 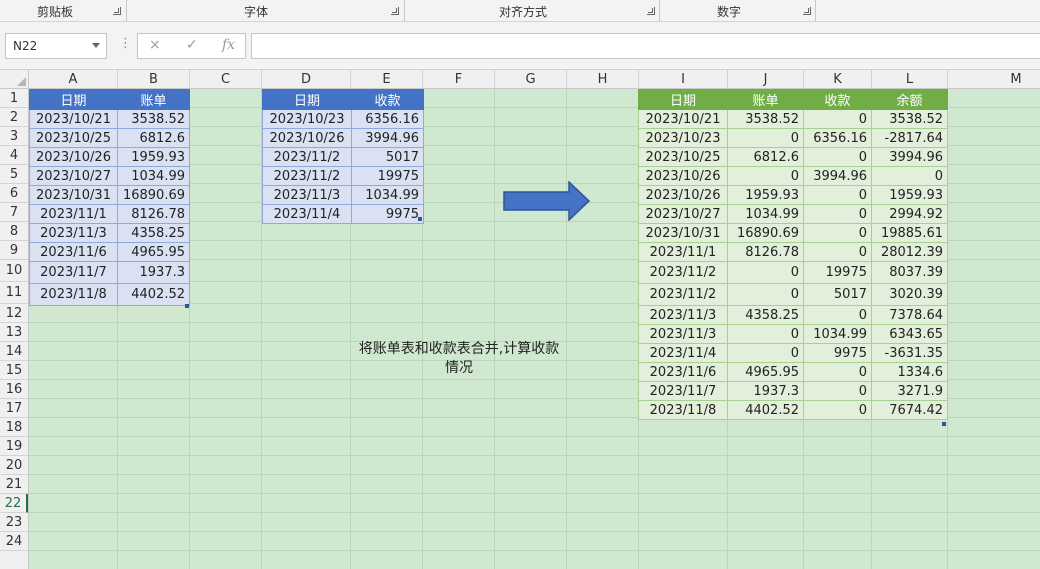 What do you see at coordinates (307, 138) in the screenshot?
I see `receipts-cell: 2023/10/26` at bounding box center [307, 138].